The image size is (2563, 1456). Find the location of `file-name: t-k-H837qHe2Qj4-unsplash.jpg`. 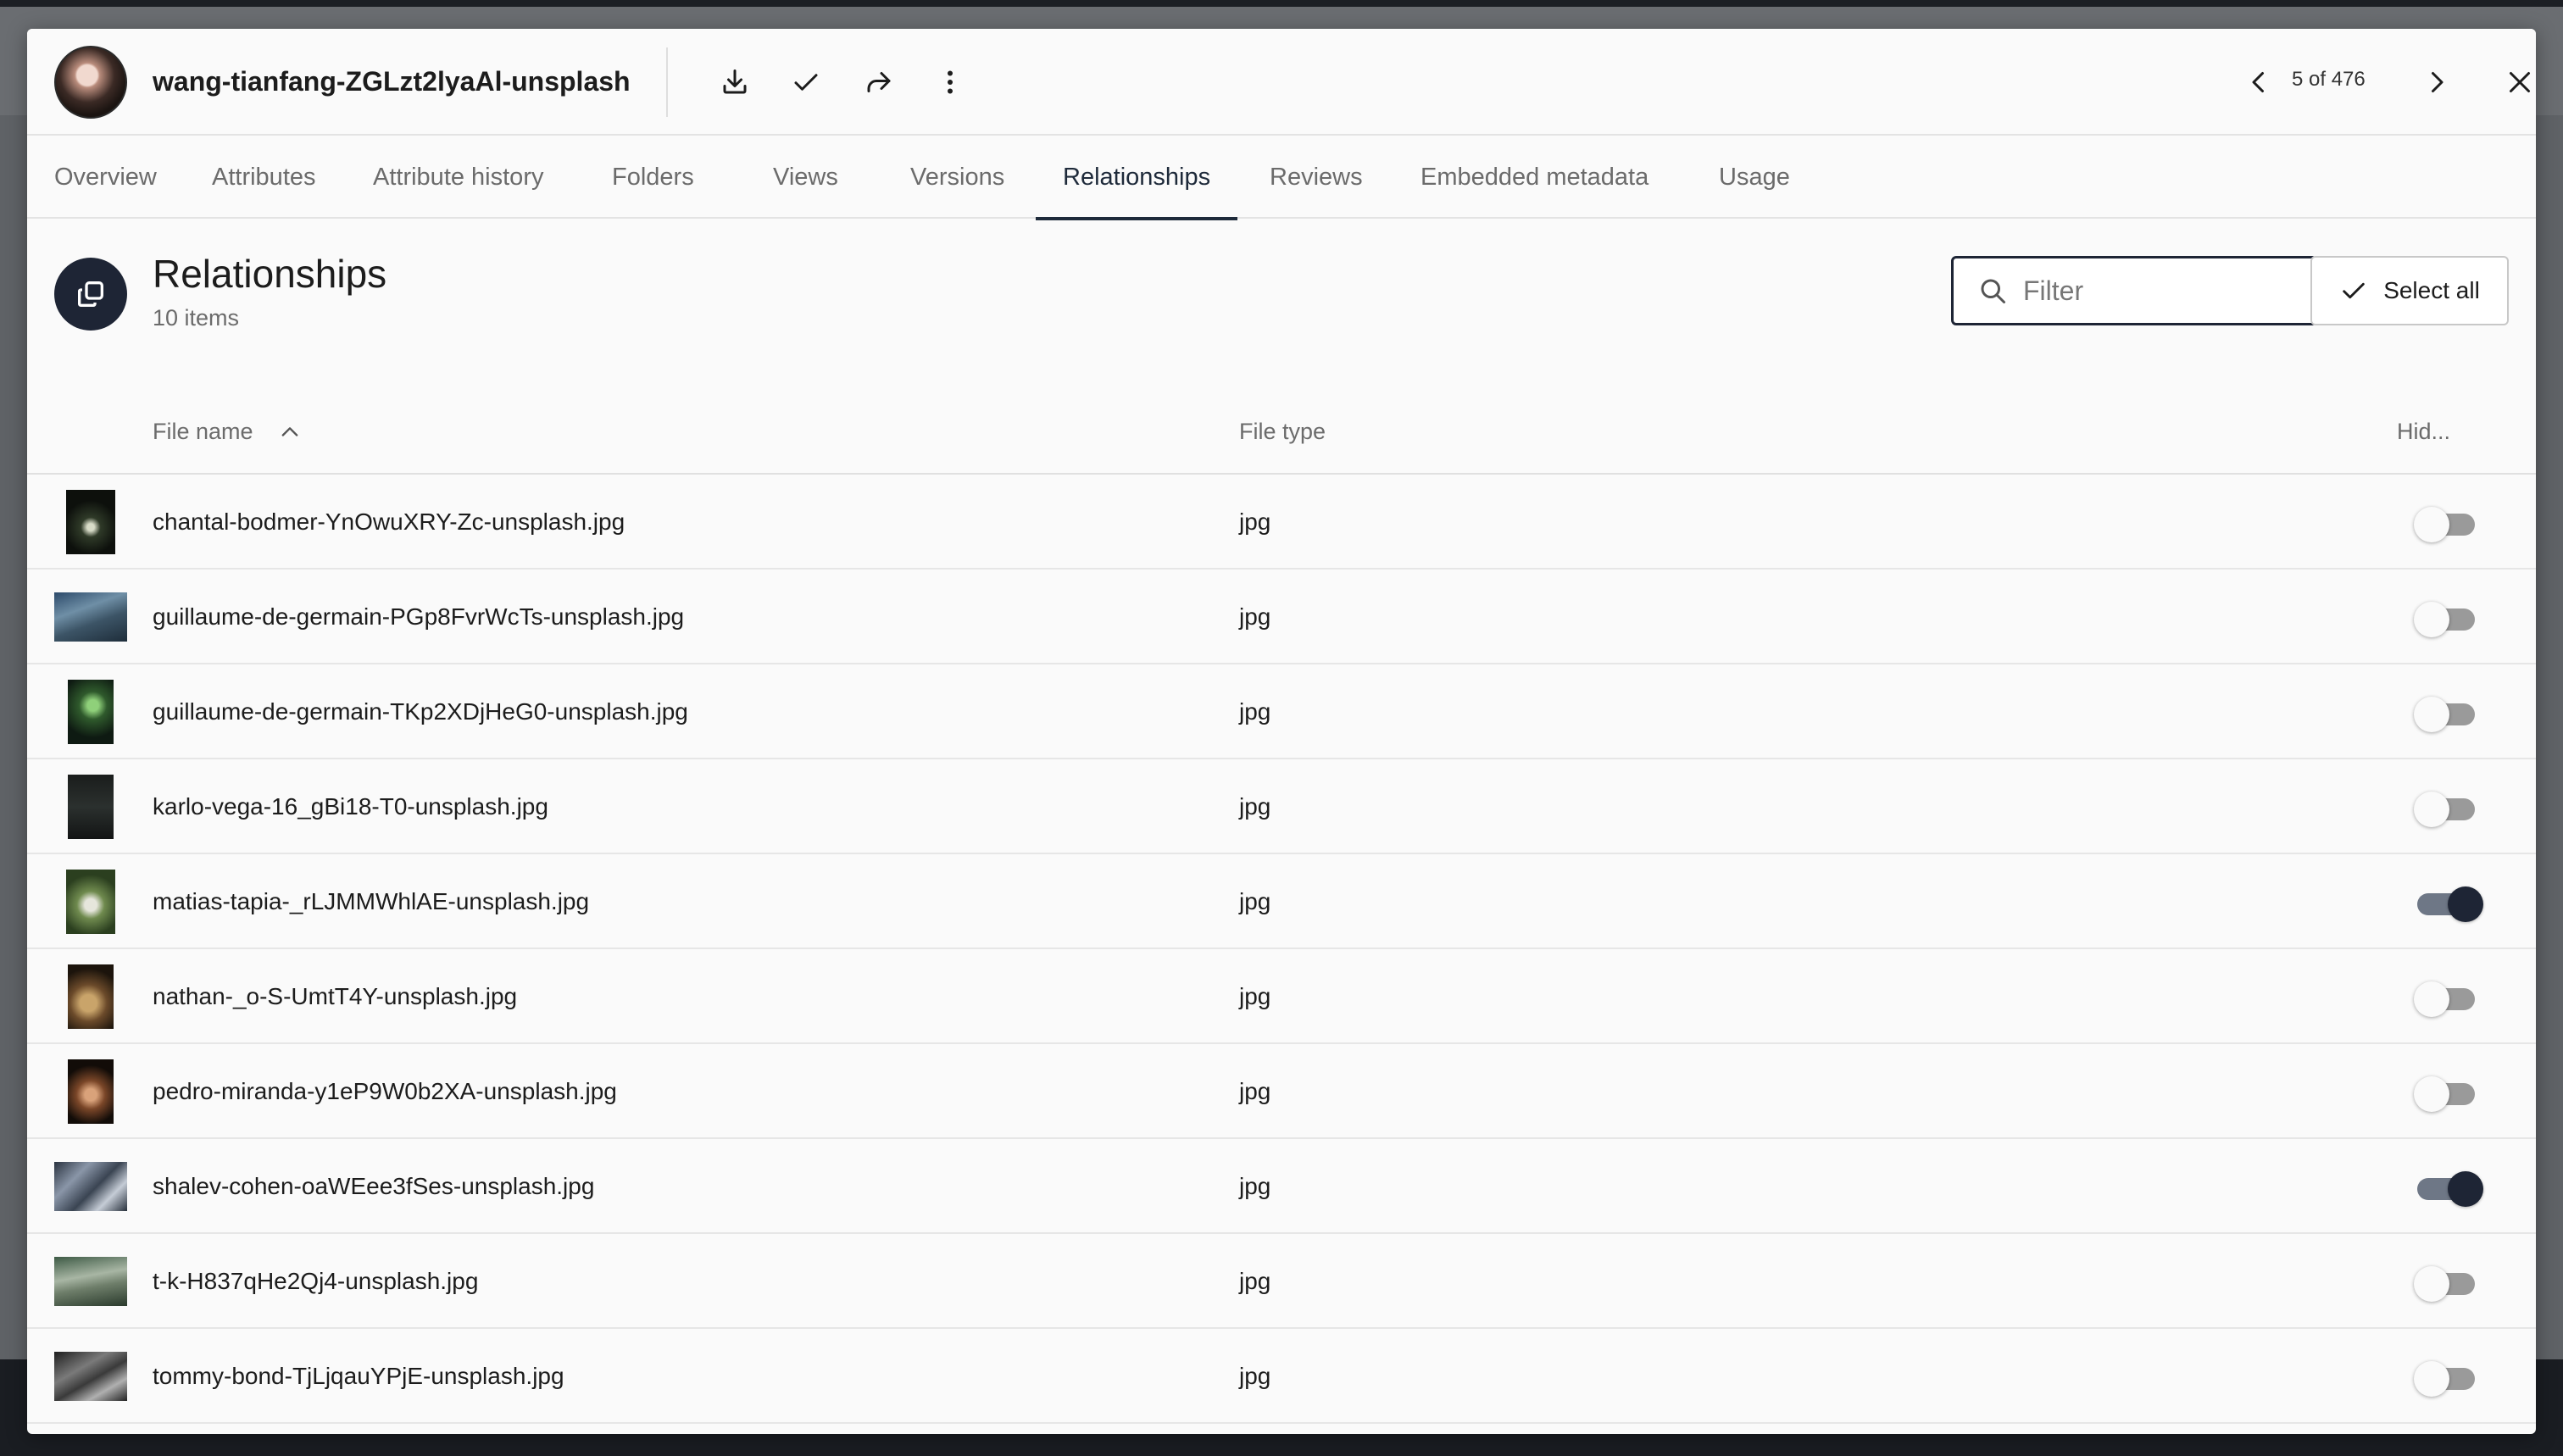

file-name: t-k-H837qHe2Qj4-unsplash.jpg is located at coordinates (316, 1281).